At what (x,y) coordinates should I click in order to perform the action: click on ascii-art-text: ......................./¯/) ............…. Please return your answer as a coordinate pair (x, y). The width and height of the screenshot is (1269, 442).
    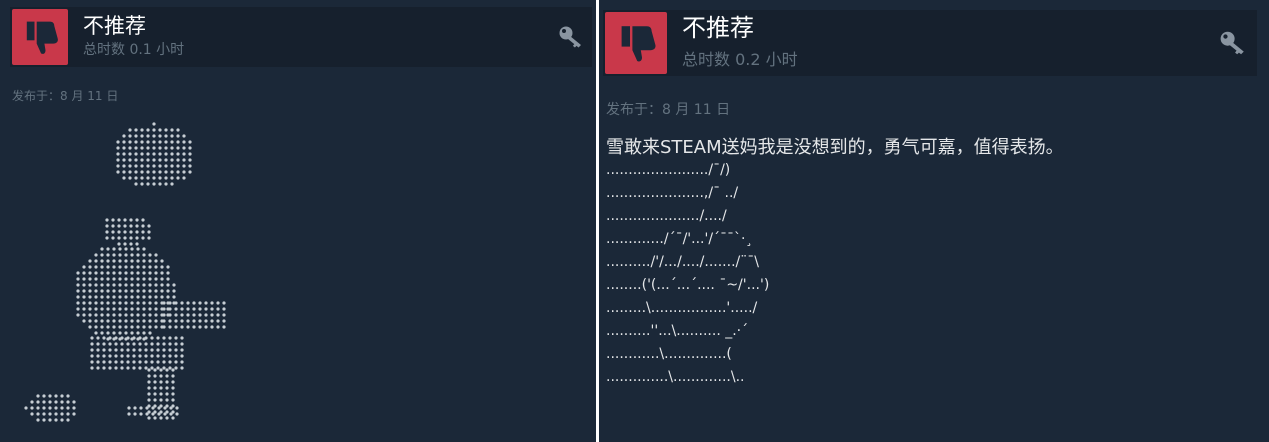
    Looking at the image, I should click on (688, 273).